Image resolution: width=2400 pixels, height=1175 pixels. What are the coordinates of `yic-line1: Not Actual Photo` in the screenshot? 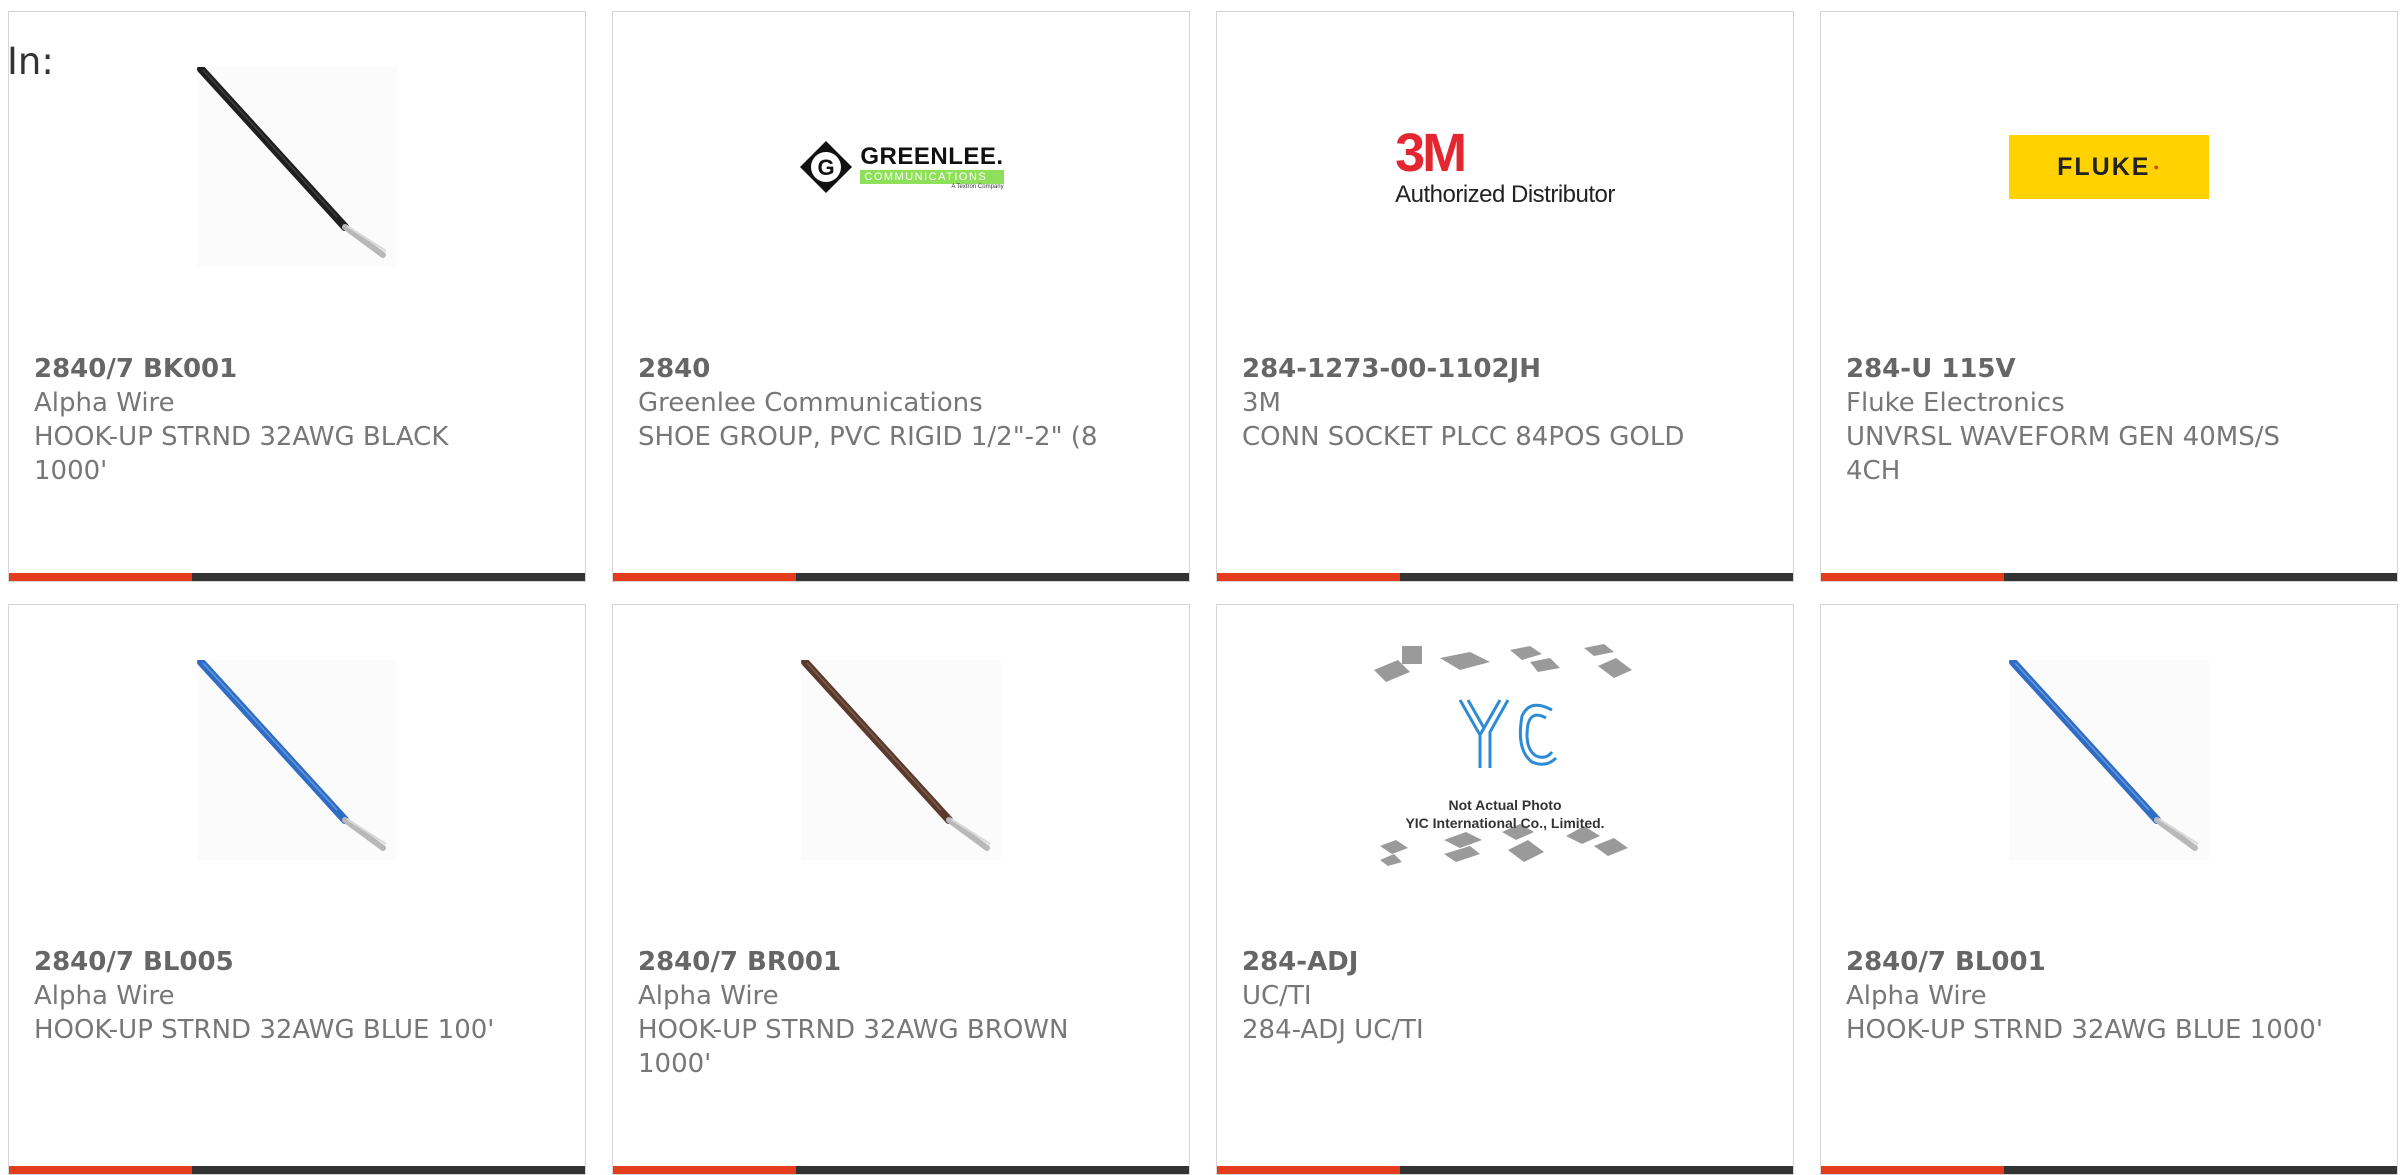 It's located at (1505, 805).